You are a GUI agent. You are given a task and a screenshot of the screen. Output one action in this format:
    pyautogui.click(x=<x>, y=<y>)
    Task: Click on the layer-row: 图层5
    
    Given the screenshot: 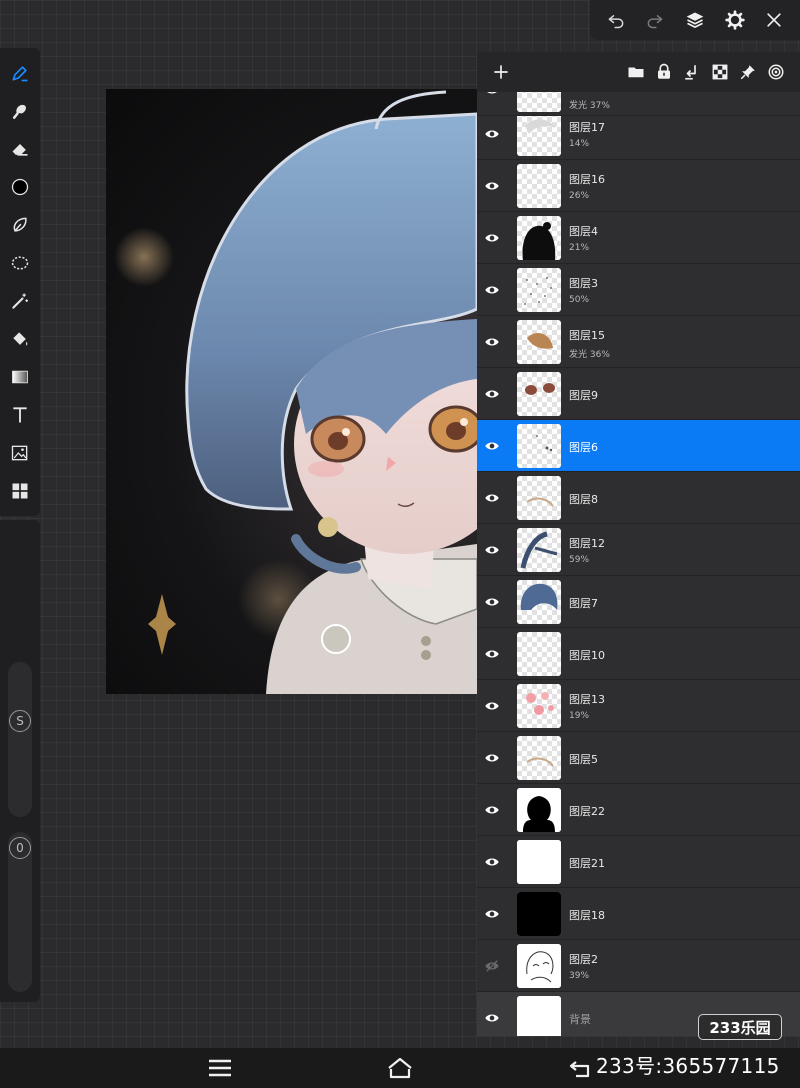 What is the action you would take?
    pyautogui.click(x=638, y=758)
    